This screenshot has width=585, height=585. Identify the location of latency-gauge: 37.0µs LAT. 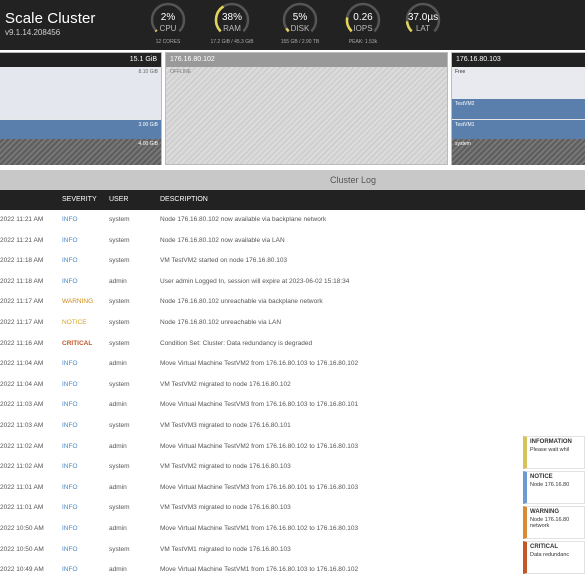
(426, 25).